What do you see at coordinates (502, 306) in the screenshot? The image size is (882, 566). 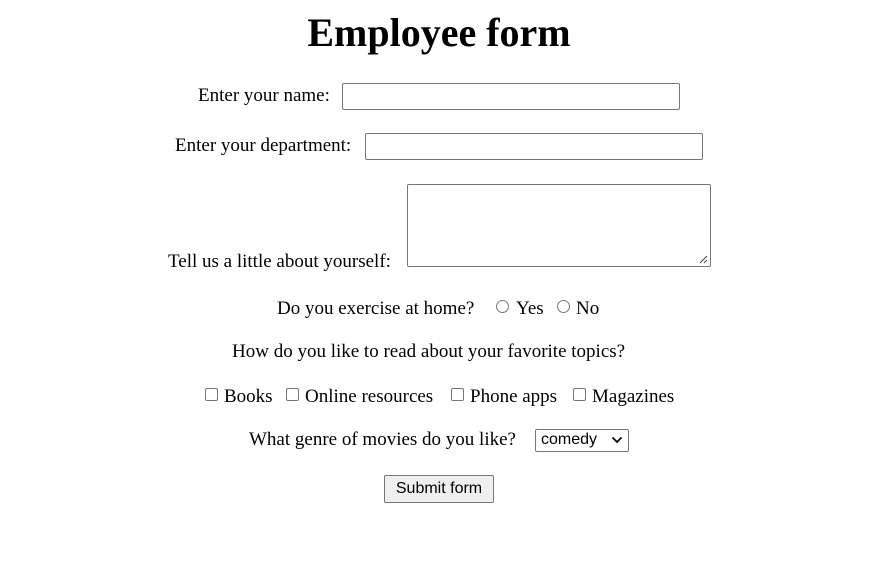 I see `exercise-yes-radio` at bounding box center [502, 306].